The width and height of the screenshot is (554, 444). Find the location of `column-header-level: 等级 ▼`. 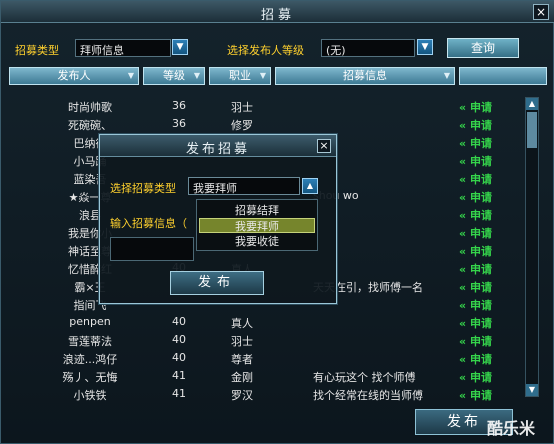

column-header-level: 等级 ▼ is located at coordinates (174, 76).